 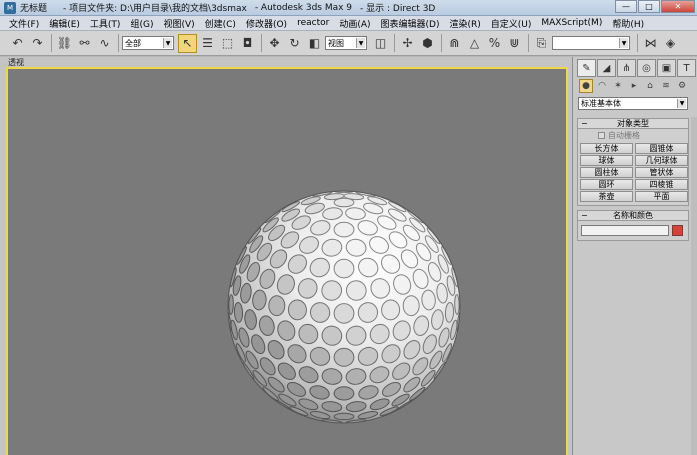 What do you see at coordinates (678, 6) in the screenshot?
I see `close-button: ✕` at bounding box center [678, 6].